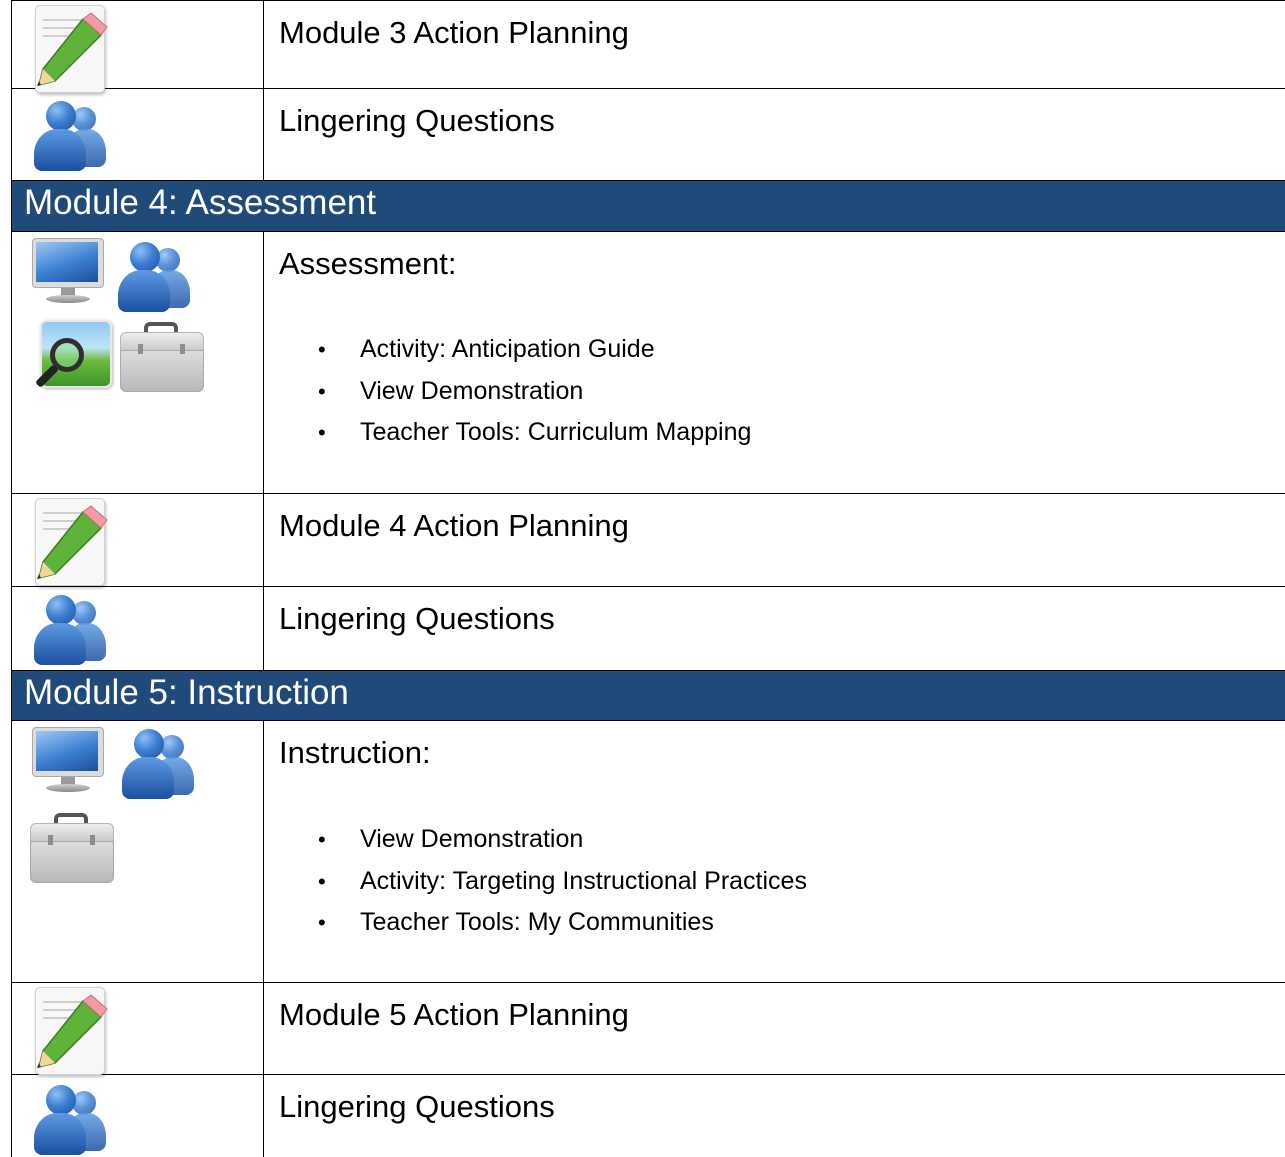 The image size is (1285, 1157). Describe the element at coordinates (648, 206) in the screenshot. I see `section-header-module-4: Module 4: Assessment` at that location.